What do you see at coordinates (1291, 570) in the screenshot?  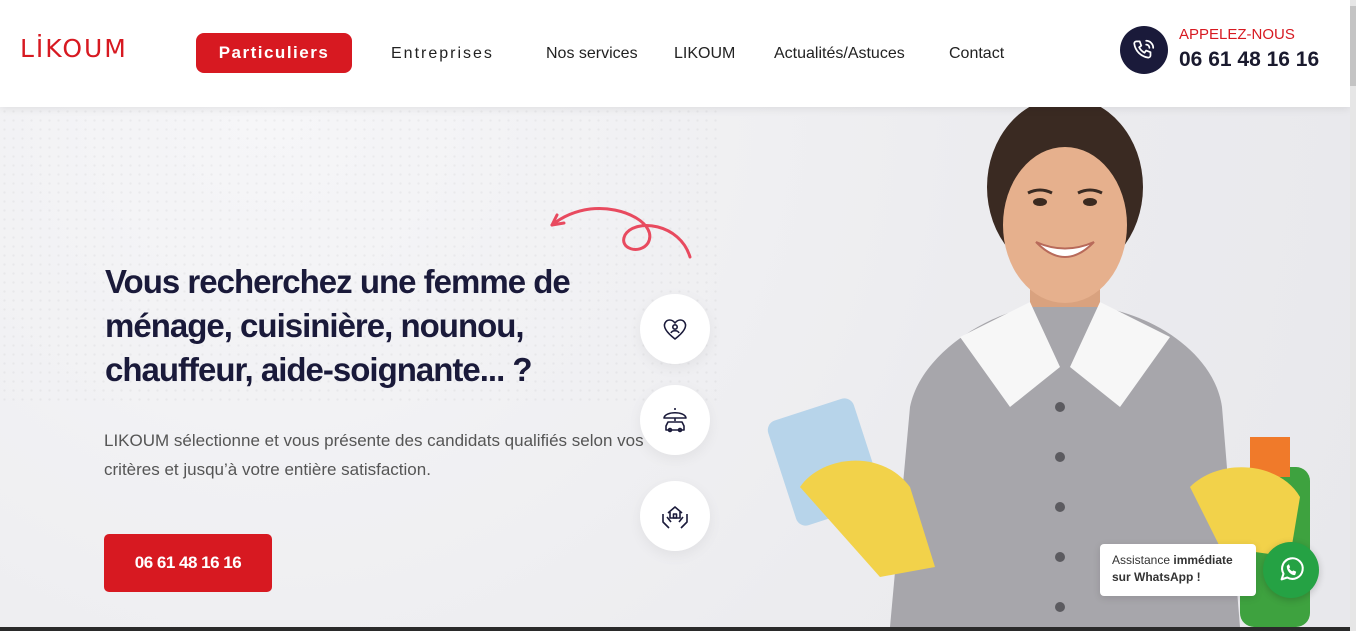 I see `whatsapp-icon` at bounding box center [1291, 570].